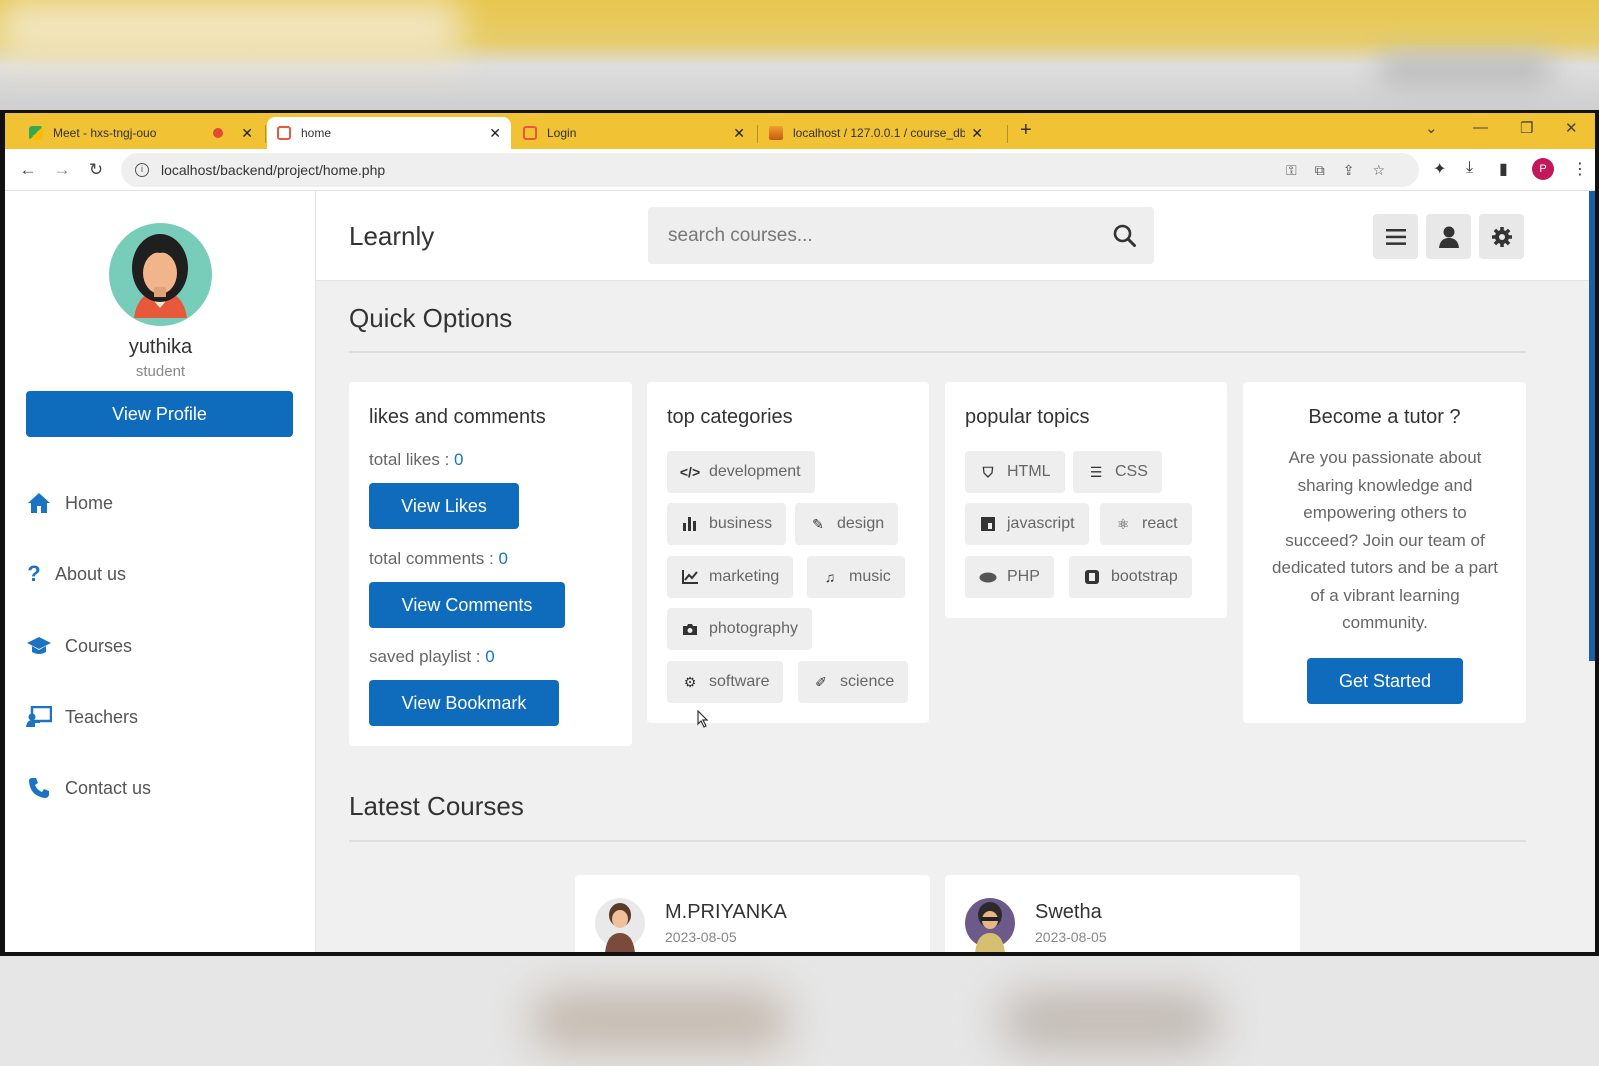 The image size is (1599, 1066). Describe the element at coordinates (1503, 169) in the screenshot. I see `side-panel-icon: ▮` at that location.